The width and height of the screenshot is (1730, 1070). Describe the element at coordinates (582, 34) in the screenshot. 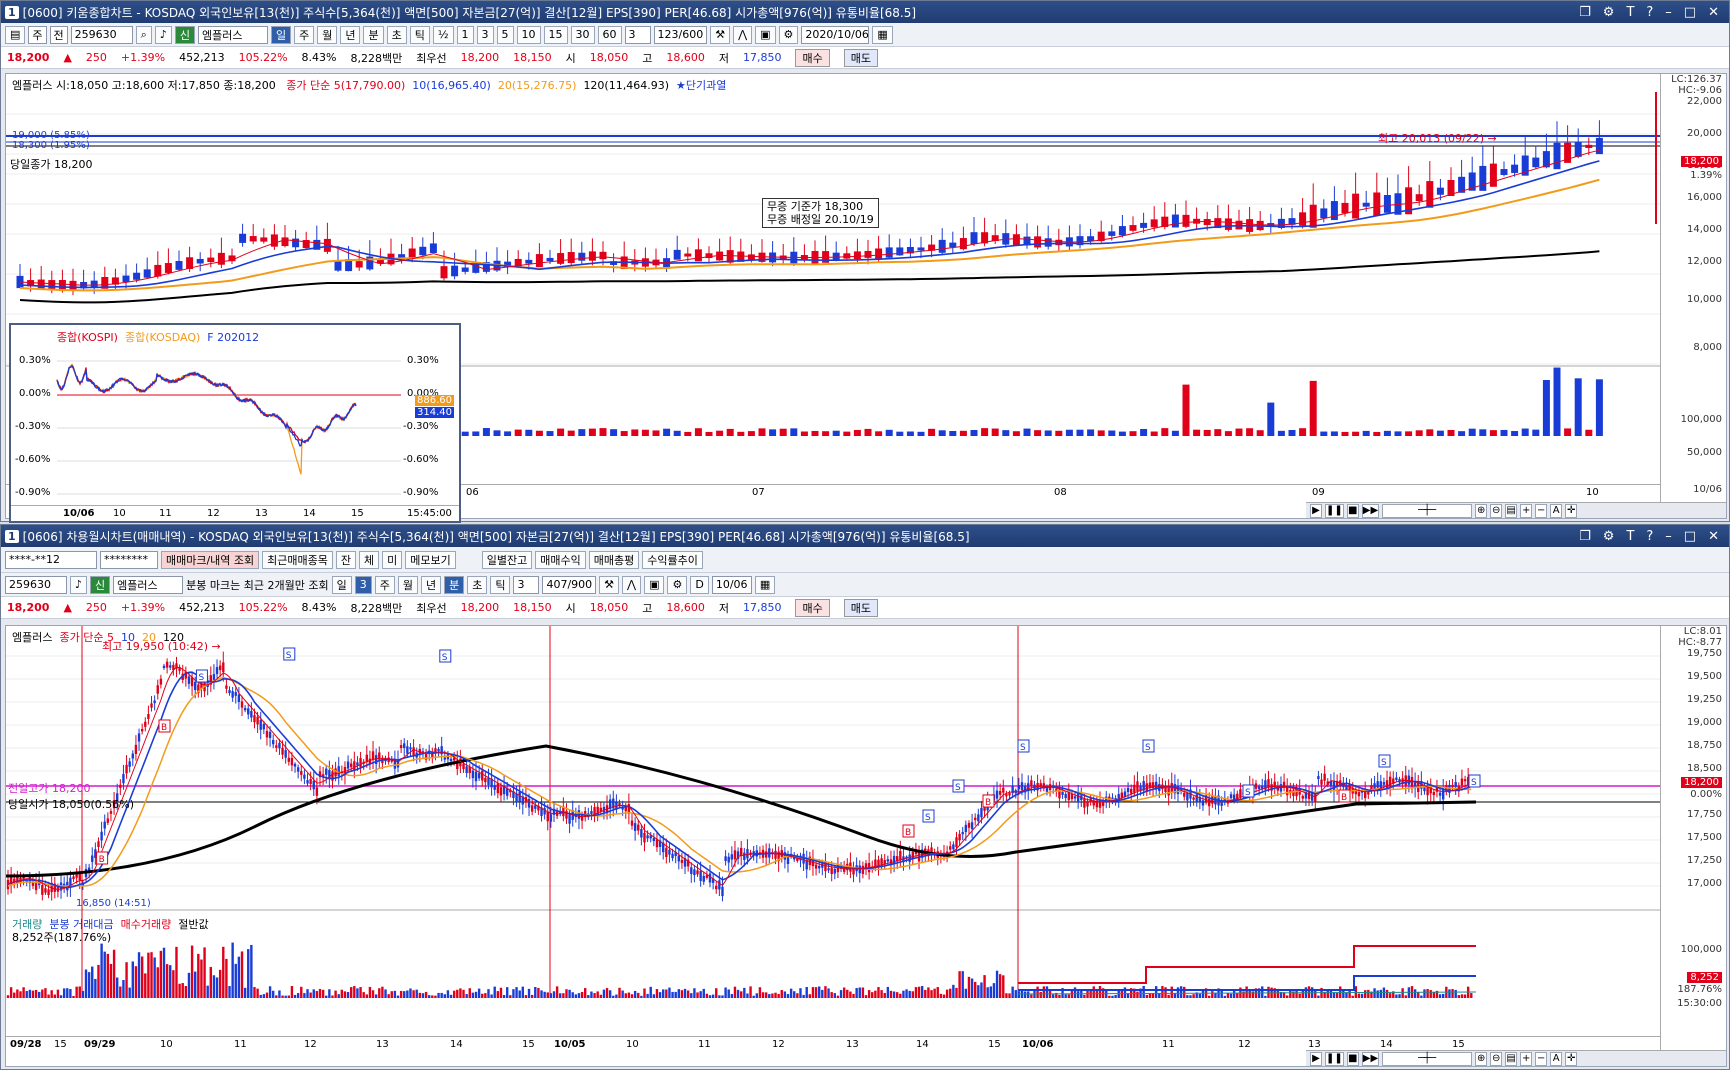

I see `interval-30: 30` at that location.